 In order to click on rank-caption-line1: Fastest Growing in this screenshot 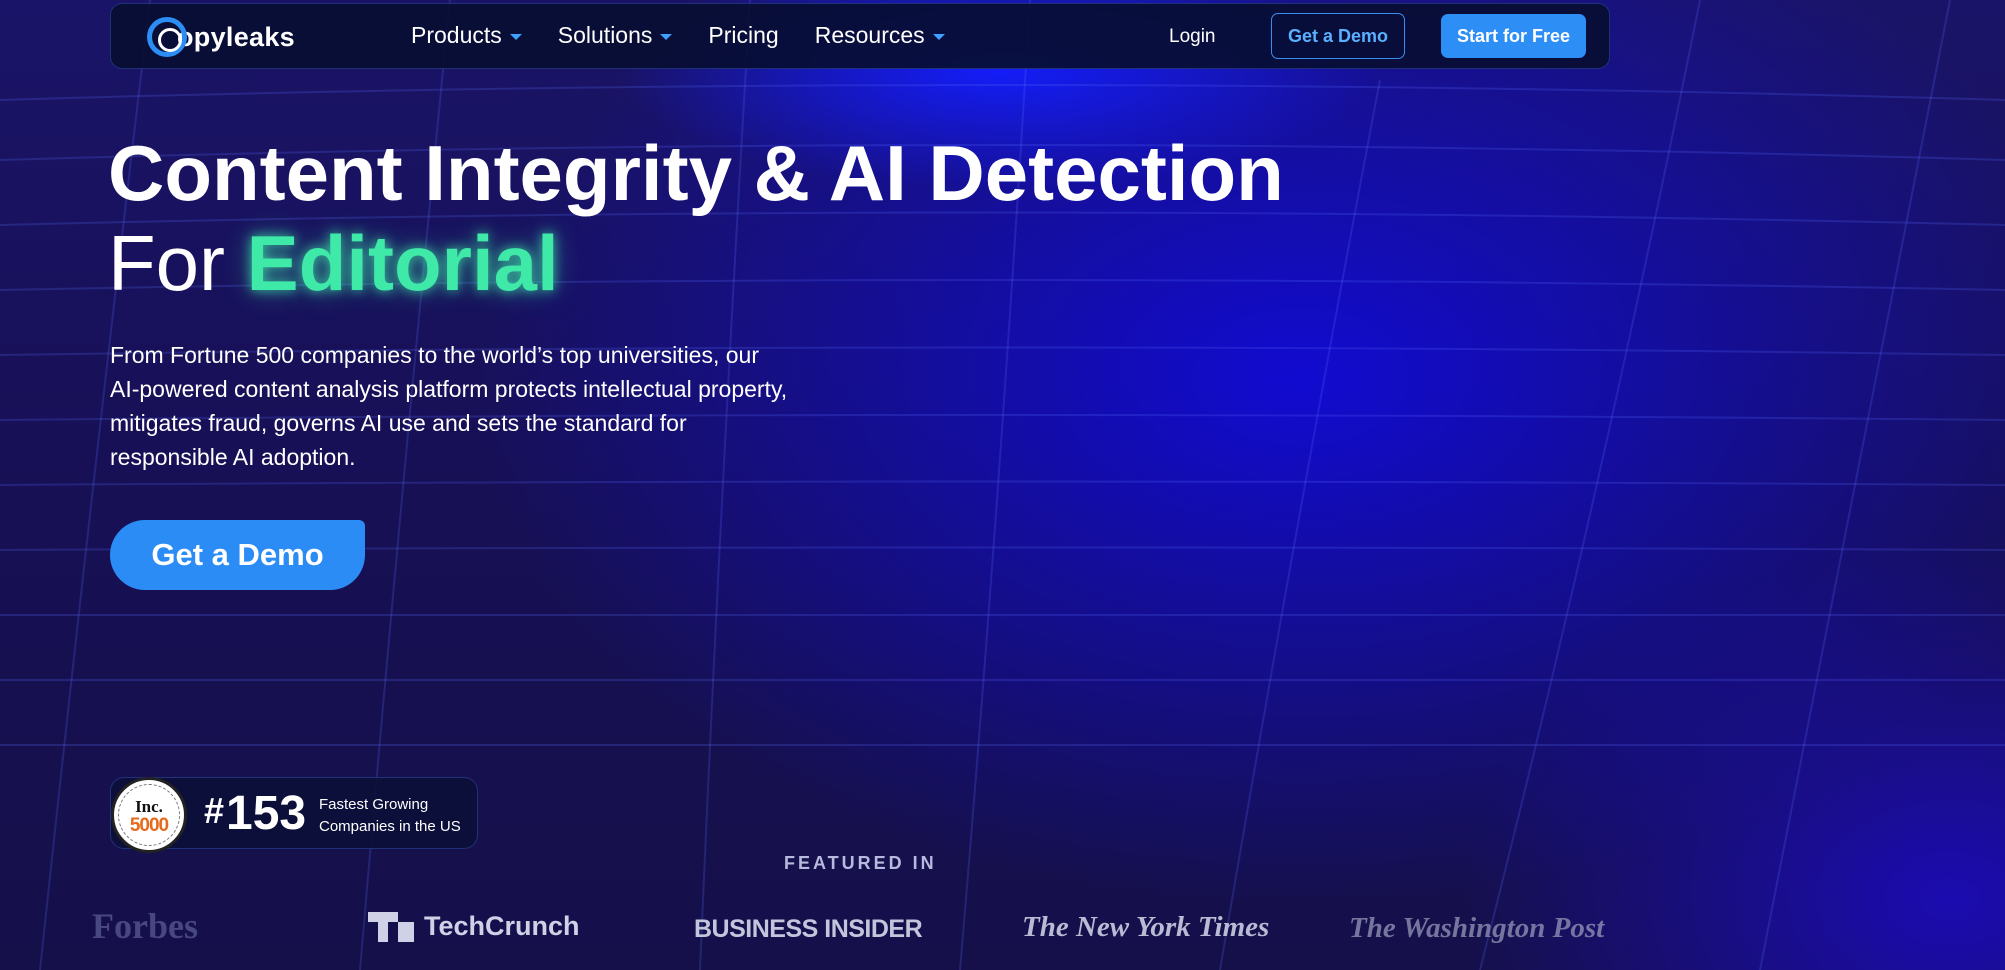, I will do `click(374, 804)`.